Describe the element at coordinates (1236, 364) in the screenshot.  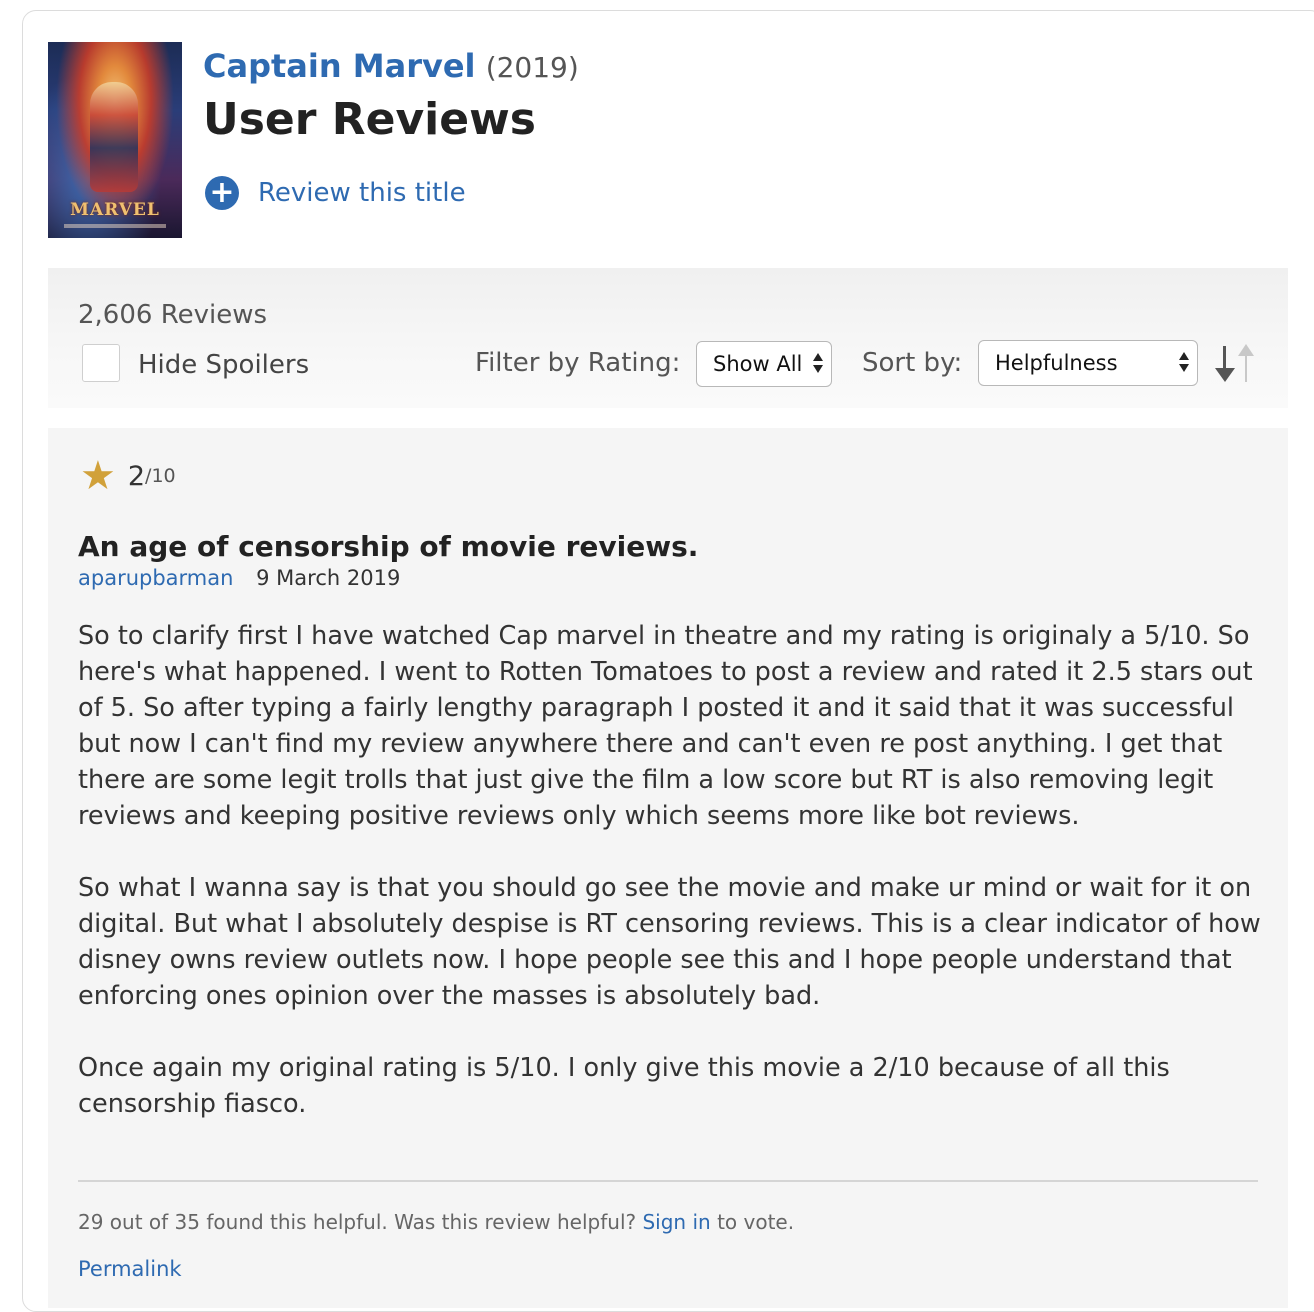
I see `sort-direction-toggle` at that location.